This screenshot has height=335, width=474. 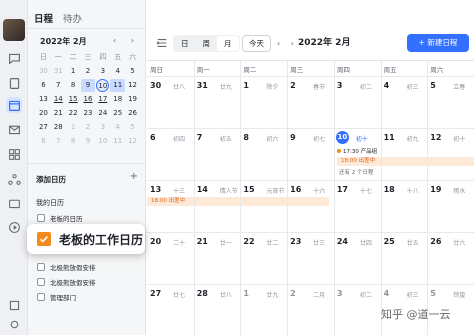 I want to click on more-events-link: 还有 2 个日程, so click(x=356, y=172).